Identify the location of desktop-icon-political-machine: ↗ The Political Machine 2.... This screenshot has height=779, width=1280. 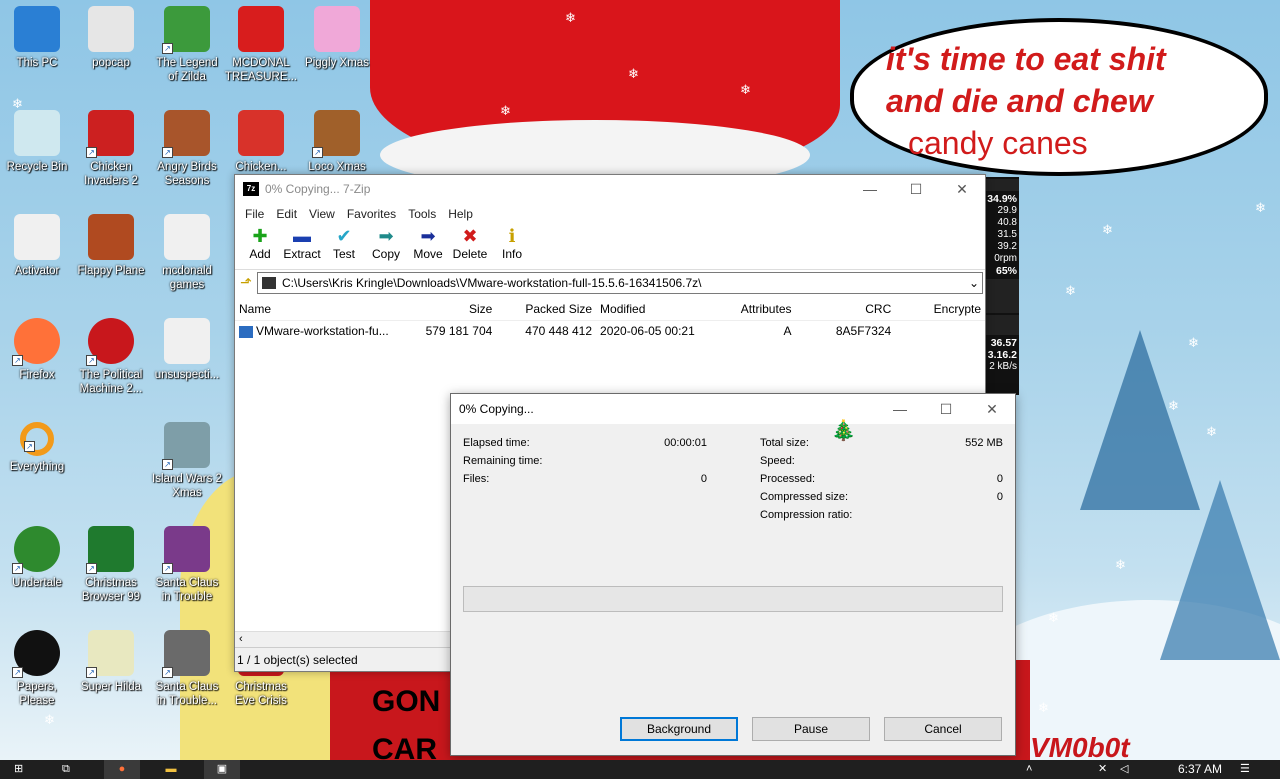
(111, 357).